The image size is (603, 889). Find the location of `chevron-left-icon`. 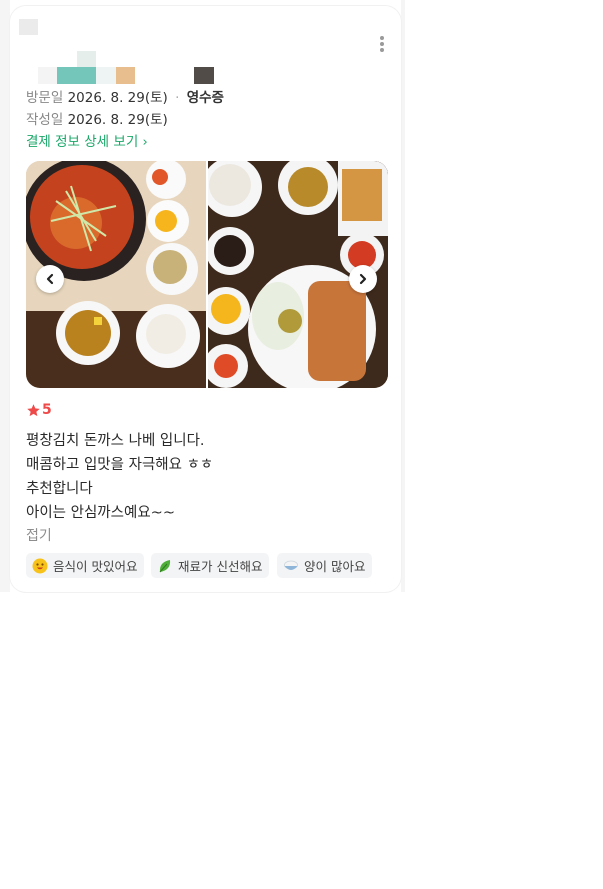

chevron-left-icon is located at coordinates (50, 279).